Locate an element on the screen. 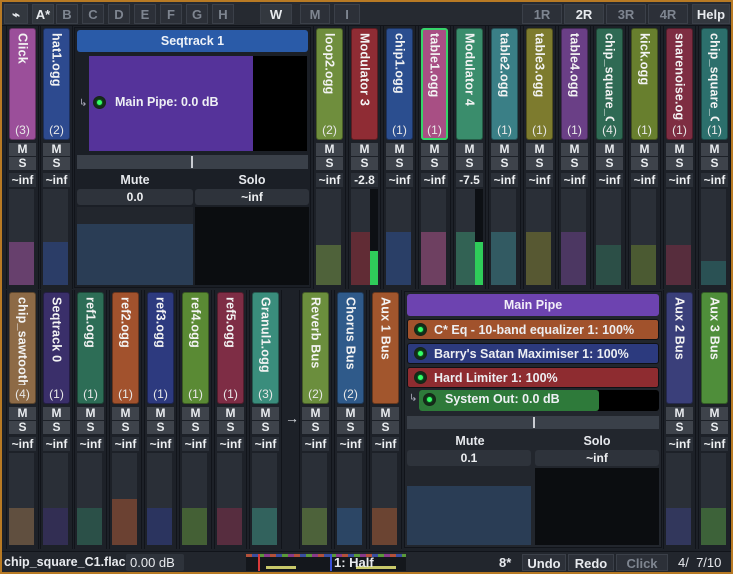 The width and height of the screenshot is (733, 574). top-track-name-button: table4.ogg (1) is located at coordinates (574, 84).